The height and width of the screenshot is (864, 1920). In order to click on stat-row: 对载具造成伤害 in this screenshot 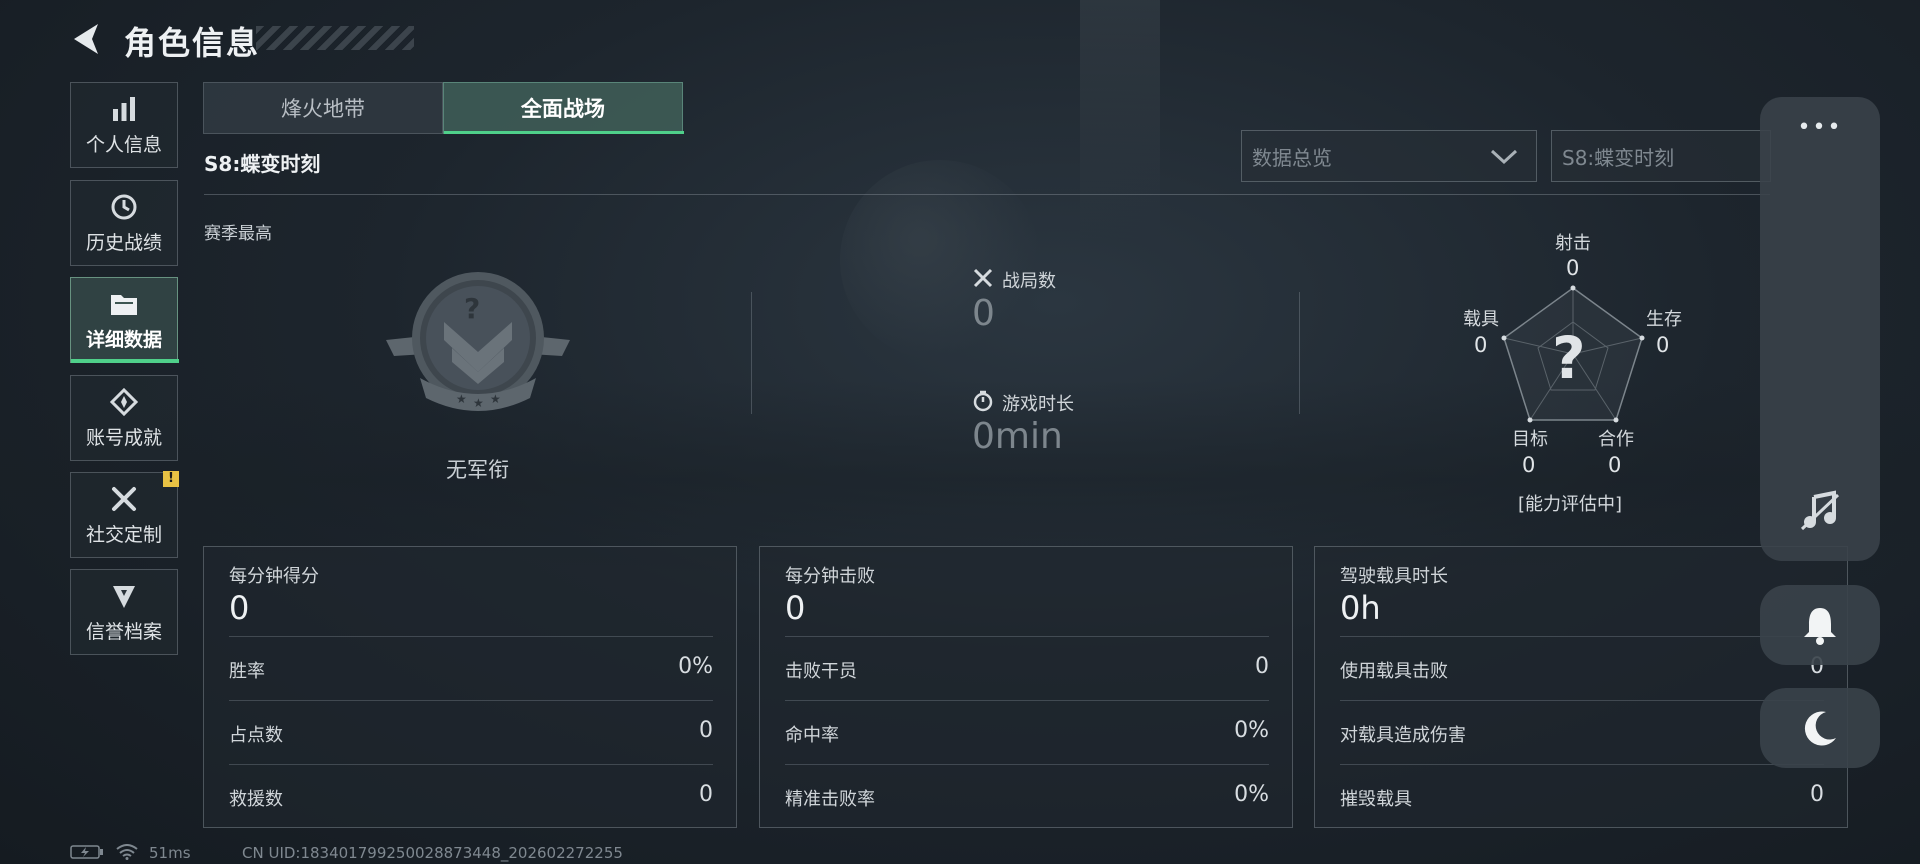, I will do `click(1582, 732)`.